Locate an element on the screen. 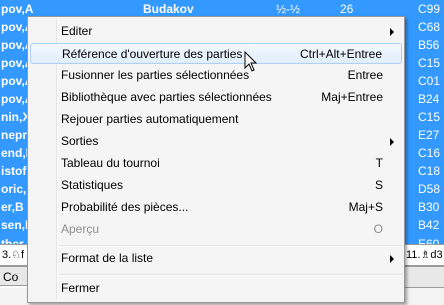 This screenshot has height=305, width=444. menu-item-shortcut: Ctrl+Alt+Entree is located at coordinates (340, 54).